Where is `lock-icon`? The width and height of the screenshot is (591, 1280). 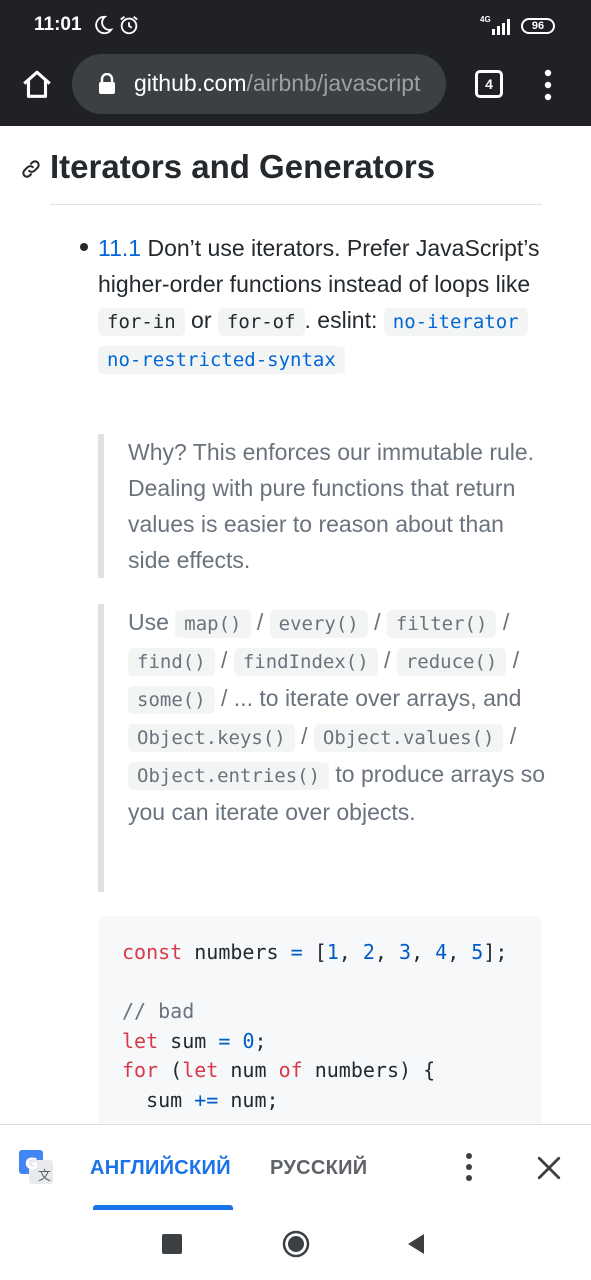
lock-icon is located at coordinates (107, 83).